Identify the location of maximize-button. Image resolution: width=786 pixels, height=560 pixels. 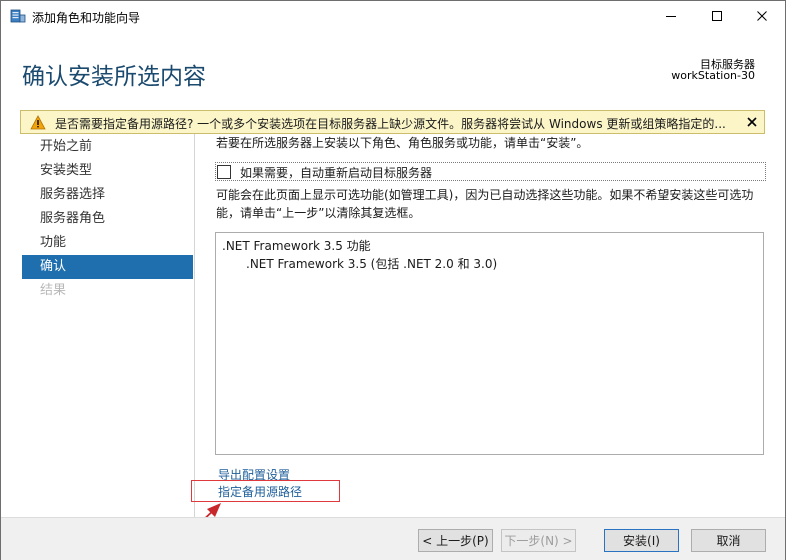
(717, 16).